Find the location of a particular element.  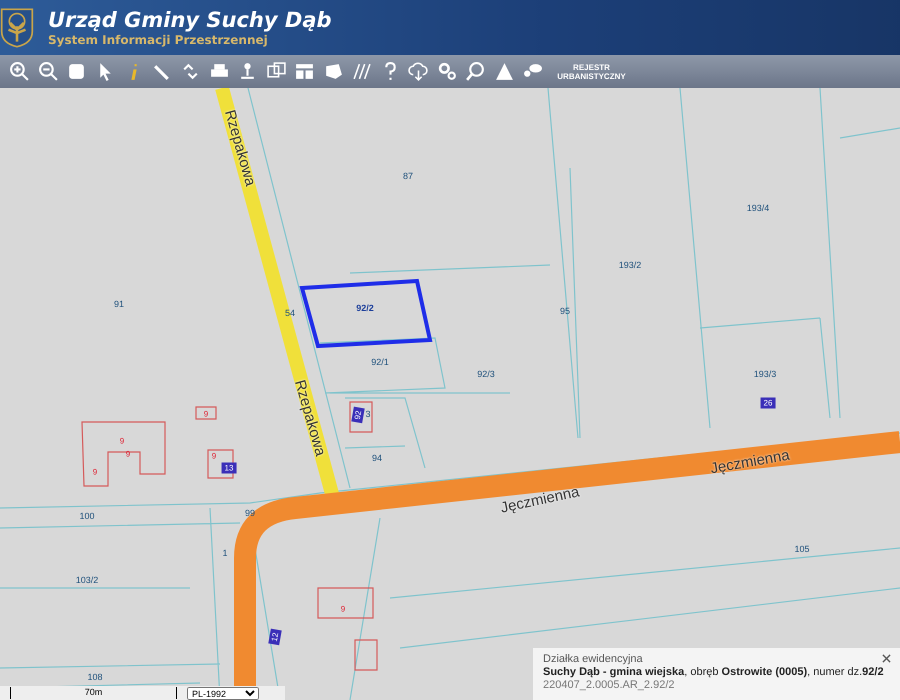

parcel-label: 103/2 is located at coordinates (87, 580).